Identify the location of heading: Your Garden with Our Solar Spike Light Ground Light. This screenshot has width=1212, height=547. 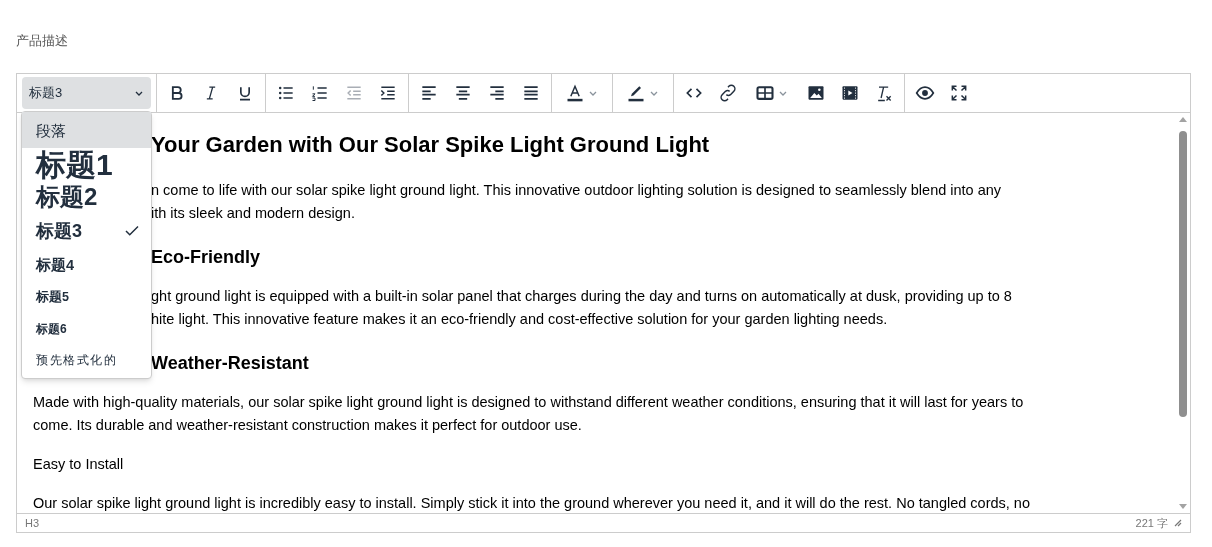
(430, 145).